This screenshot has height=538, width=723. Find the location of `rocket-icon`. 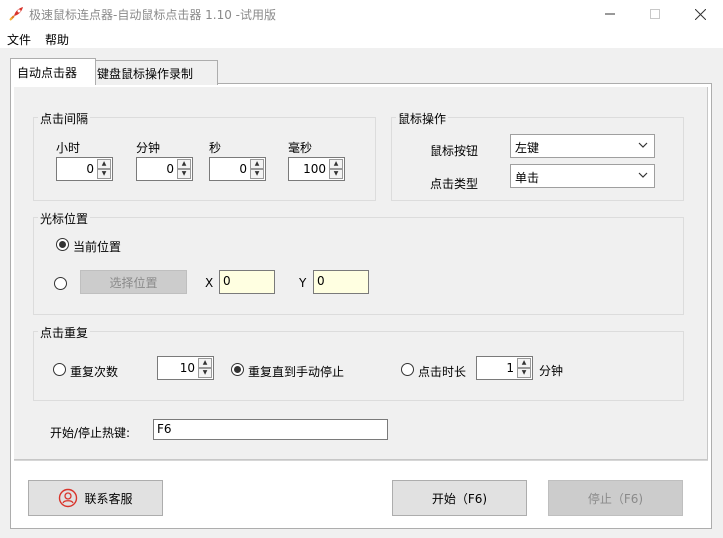

rocket-icon is located at coordinates (16, 14).